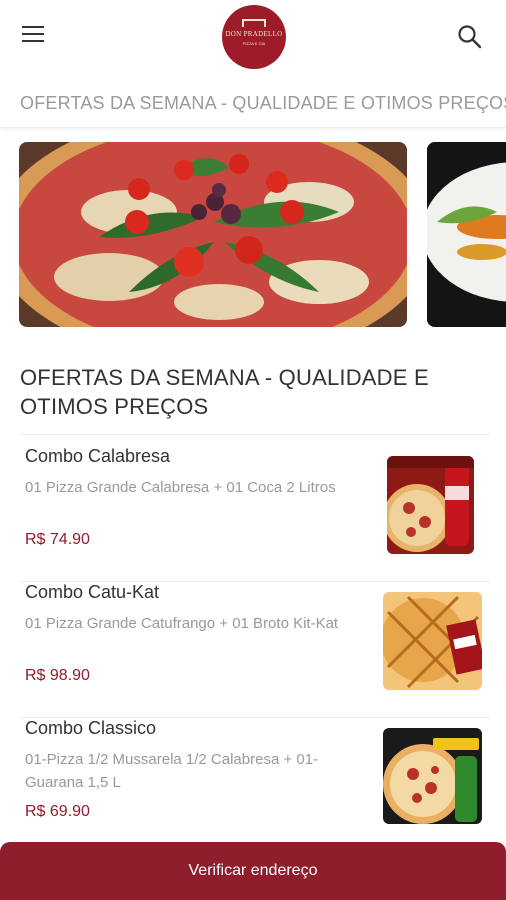 The image size is (506, 900). Describe the element at coordinates (57, 539) in the screenshot. I see `product-price: R$ 74.90` at that location.